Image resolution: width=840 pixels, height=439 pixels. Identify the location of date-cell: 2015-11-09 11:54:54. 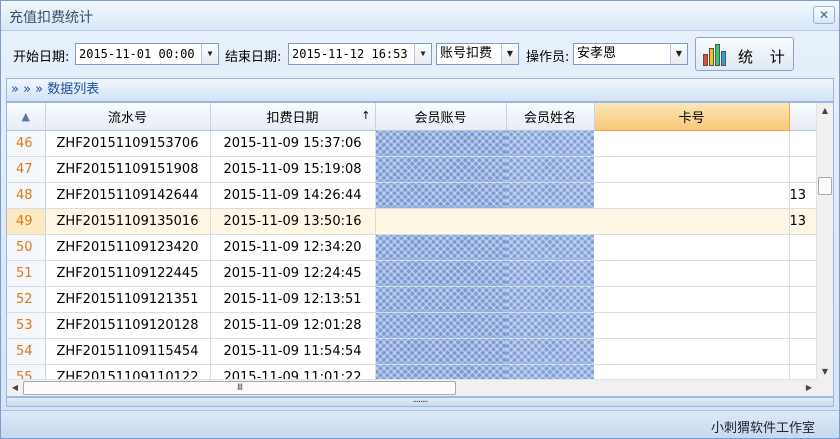
(293, 351).